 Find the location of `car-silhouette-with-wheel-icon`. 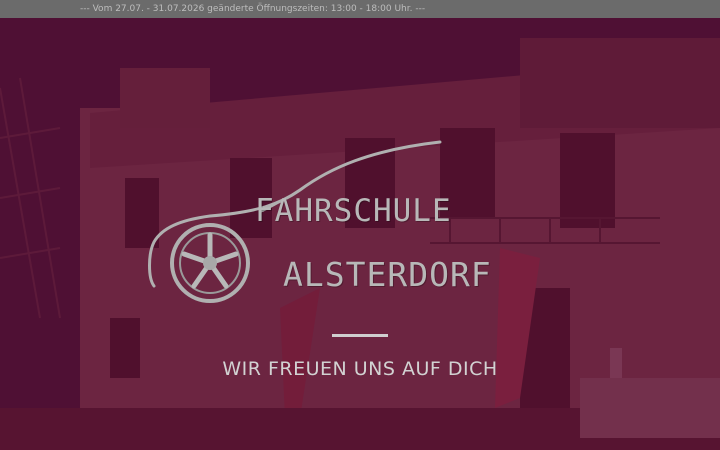

car-silhouette-with-wheel-icon is located at coordinates (295, 221).